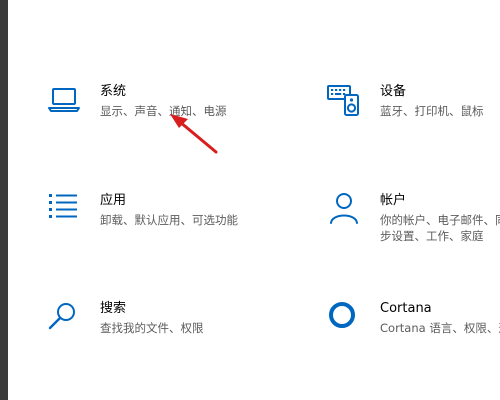  Describe the element at coordinates (440, 228) in the screenshot. I see `tile-description: 你的帐户、电子邮件、同步设置、工作、家庭` at that location.